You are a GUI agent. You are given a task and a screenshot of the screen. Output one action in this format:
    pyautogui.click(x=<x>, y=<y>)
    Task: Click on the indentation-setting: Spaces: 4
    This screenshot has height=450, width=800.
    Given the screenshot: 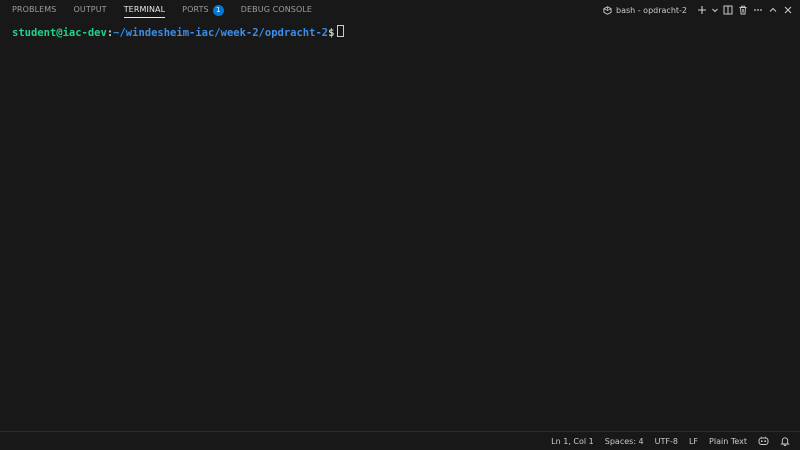 What is the action you would take?
    pyautogui.click(x=624, y=441)
    